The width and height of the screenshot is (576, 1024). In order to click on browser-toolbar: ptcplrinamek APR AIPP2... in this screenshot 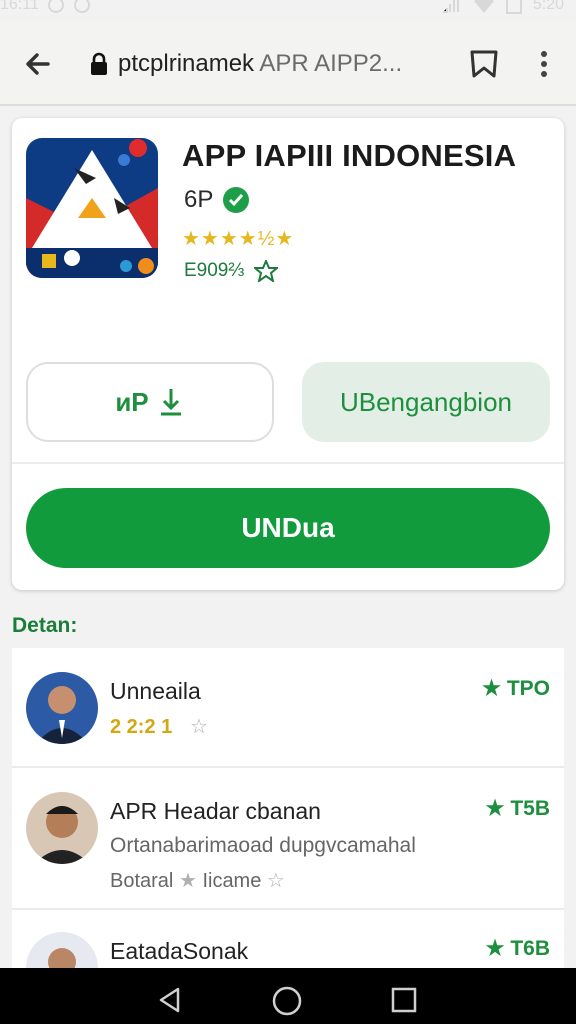, I will do `click(288, 64)`.